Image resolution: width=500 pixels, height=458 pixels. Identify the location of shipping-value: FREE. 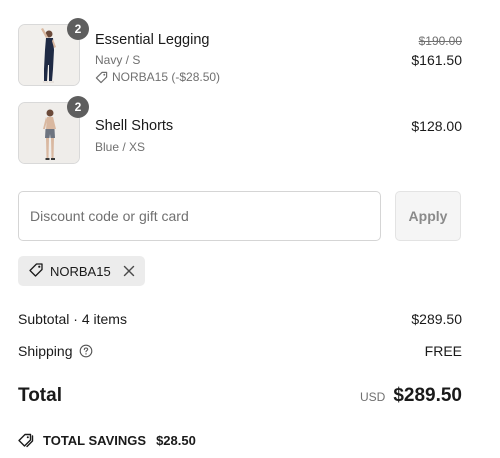
(443, 351).